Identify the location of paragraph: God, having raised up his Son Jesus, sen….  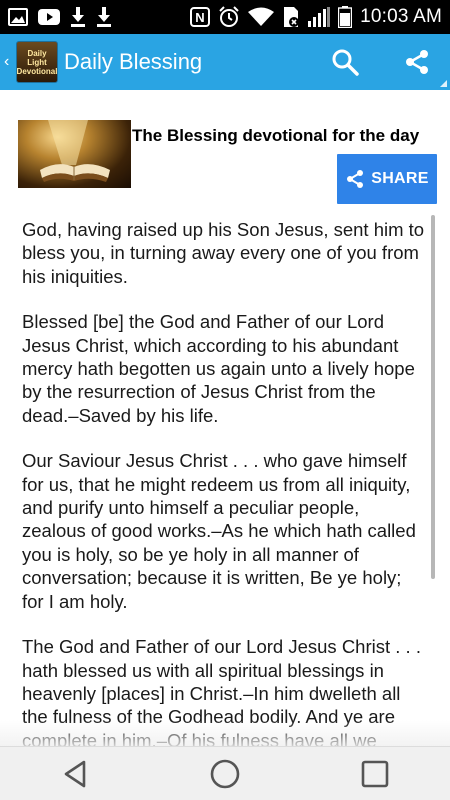
(223, 253).